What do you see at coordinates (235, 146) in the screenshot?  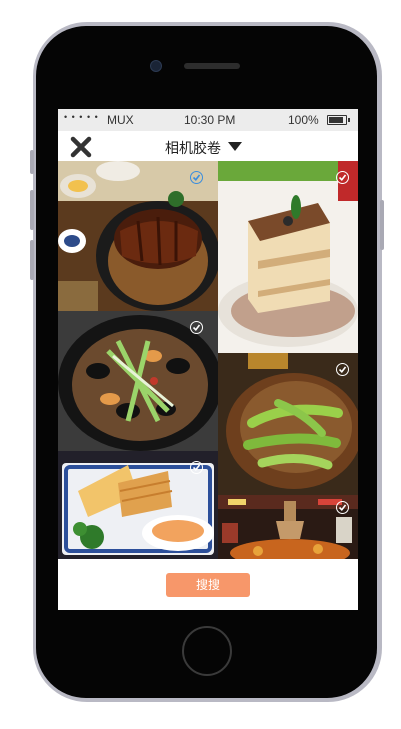 I see `caret-down-icon` at bounding box center [235, 146].